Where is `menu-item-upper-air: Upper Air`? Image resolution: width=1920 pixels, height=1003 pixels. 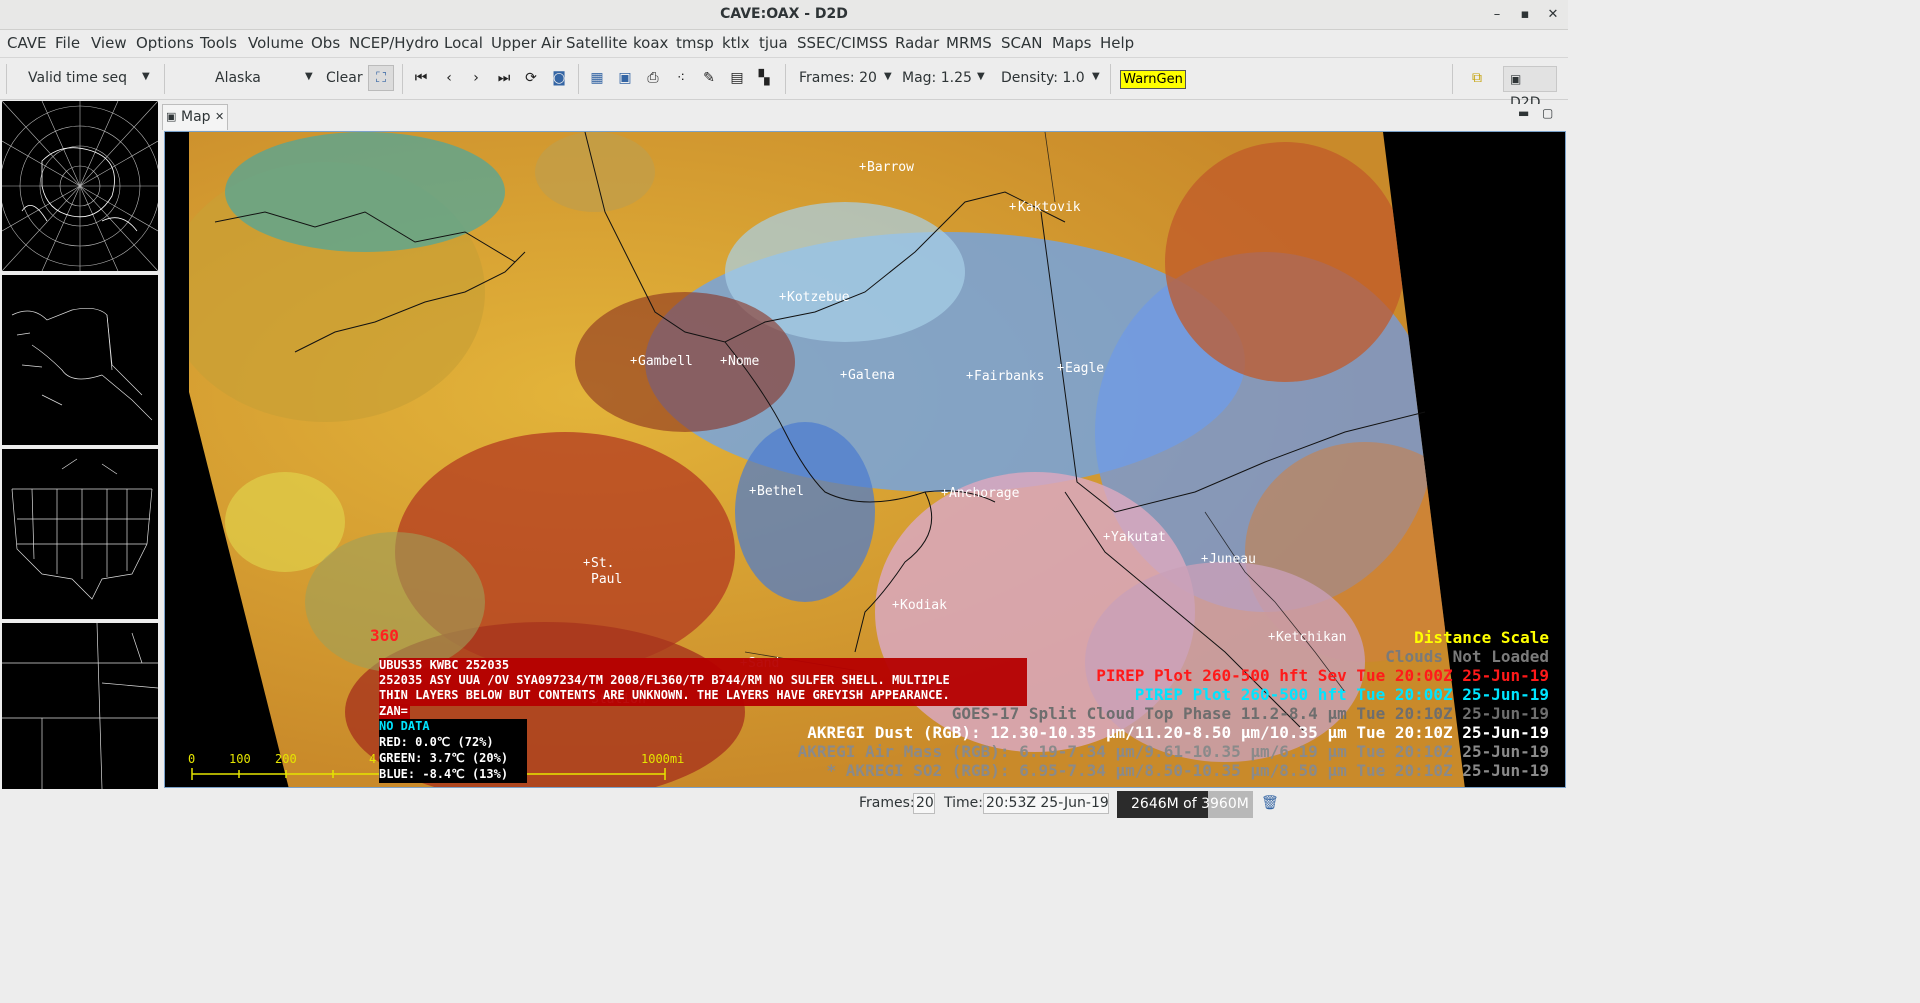 menu-item-upper-air: Upper Air is located at coordinates (526, 43).